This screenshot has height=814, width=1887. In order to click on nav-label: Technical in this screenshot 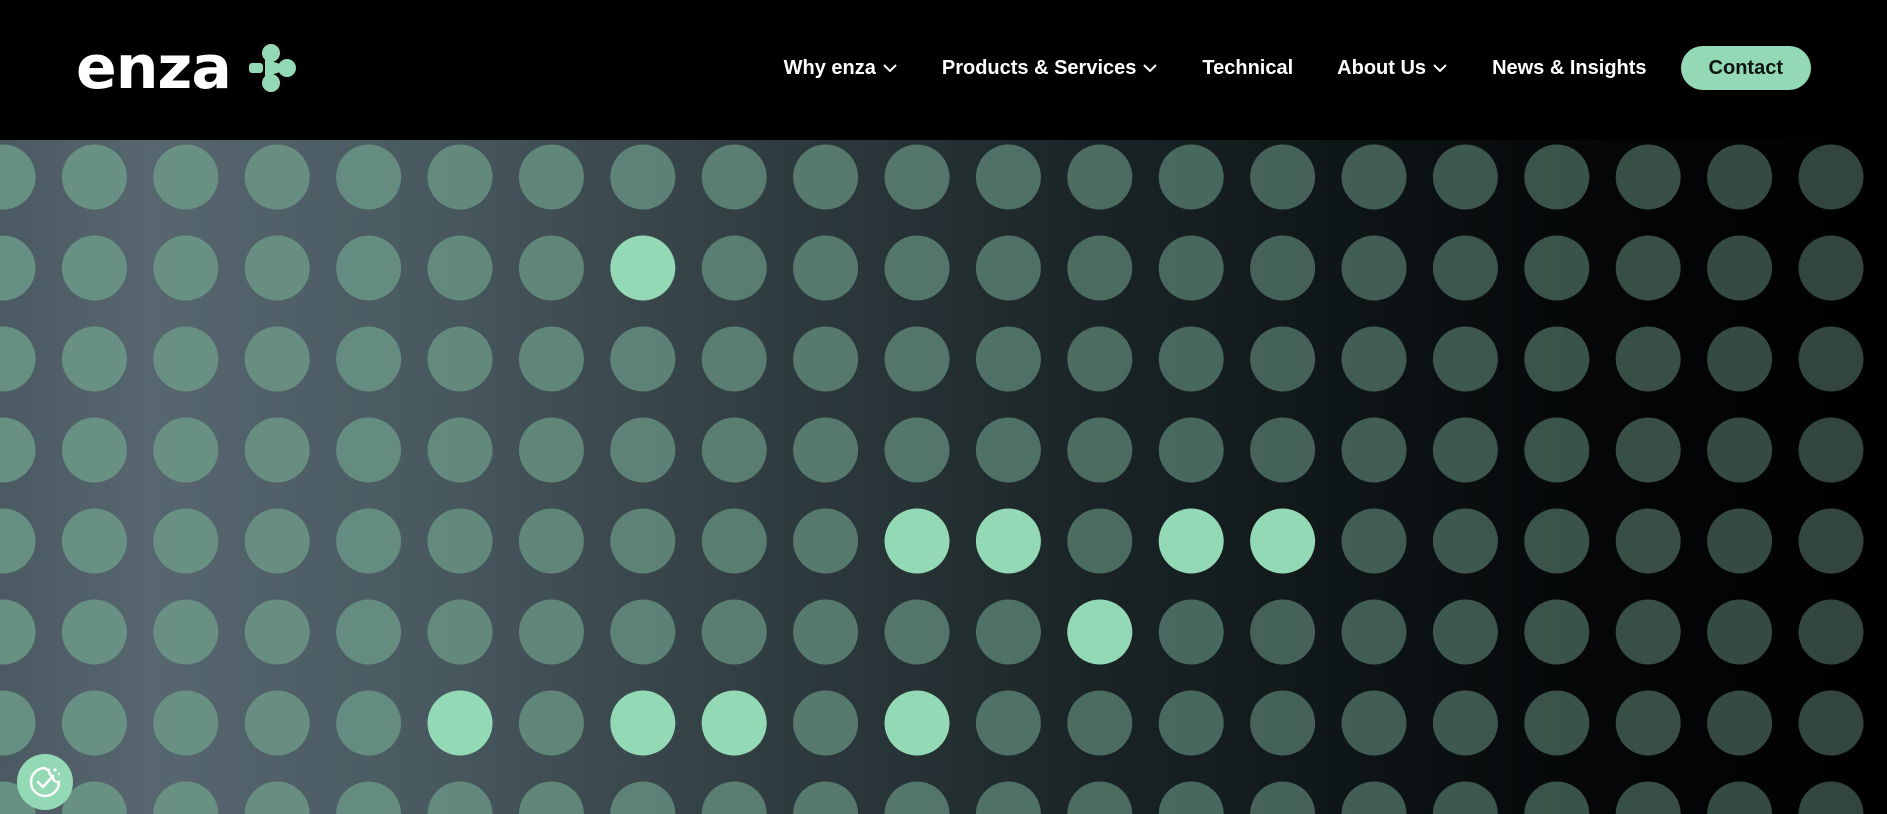, I will do `click(1248, 67)`.